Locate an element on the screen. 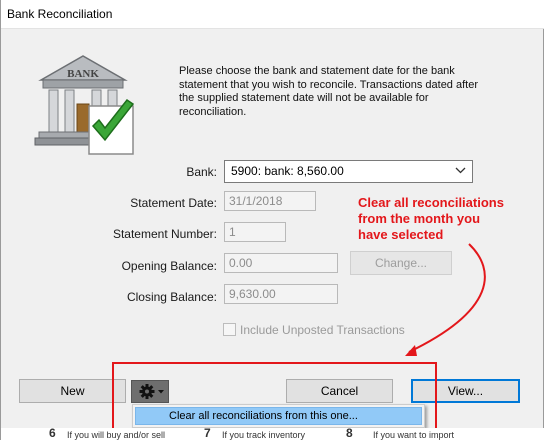 This screenshot has height=440, width=544. title-bar: Bank Reconciliation is located at coordinates (272, 14).